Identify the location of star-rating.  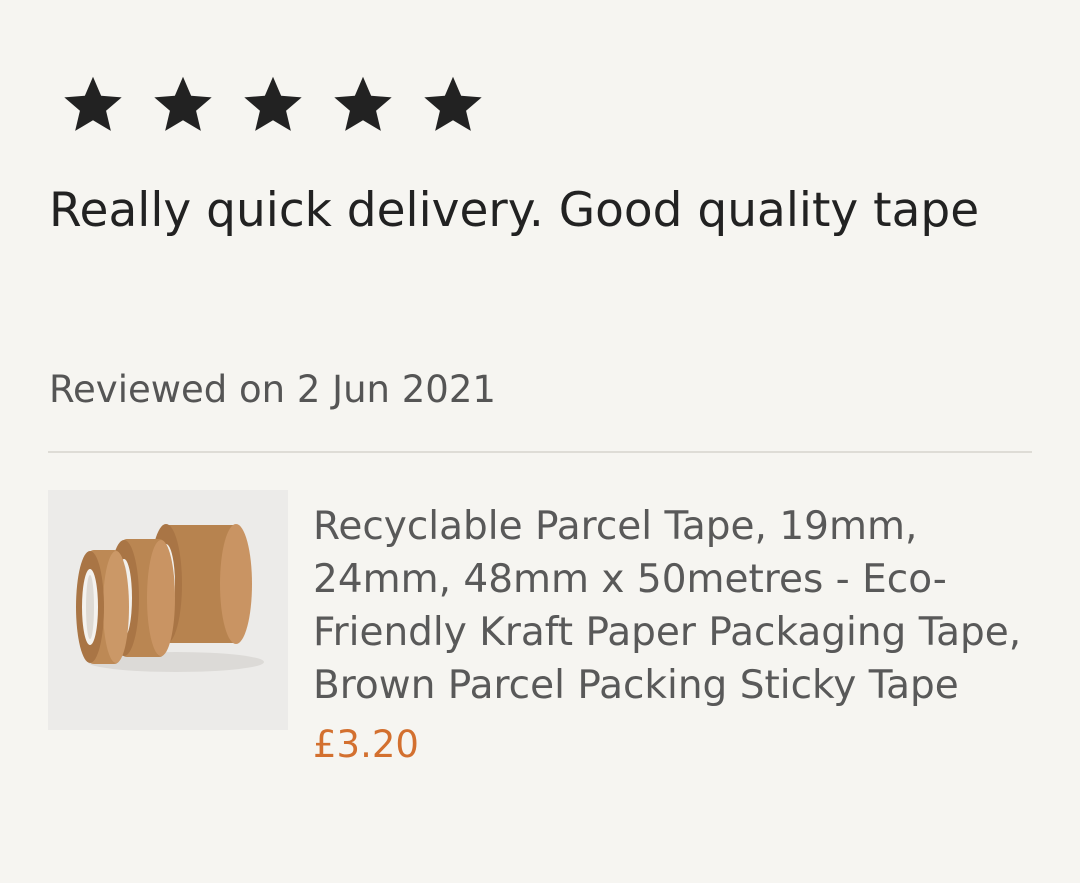
(285, 104).